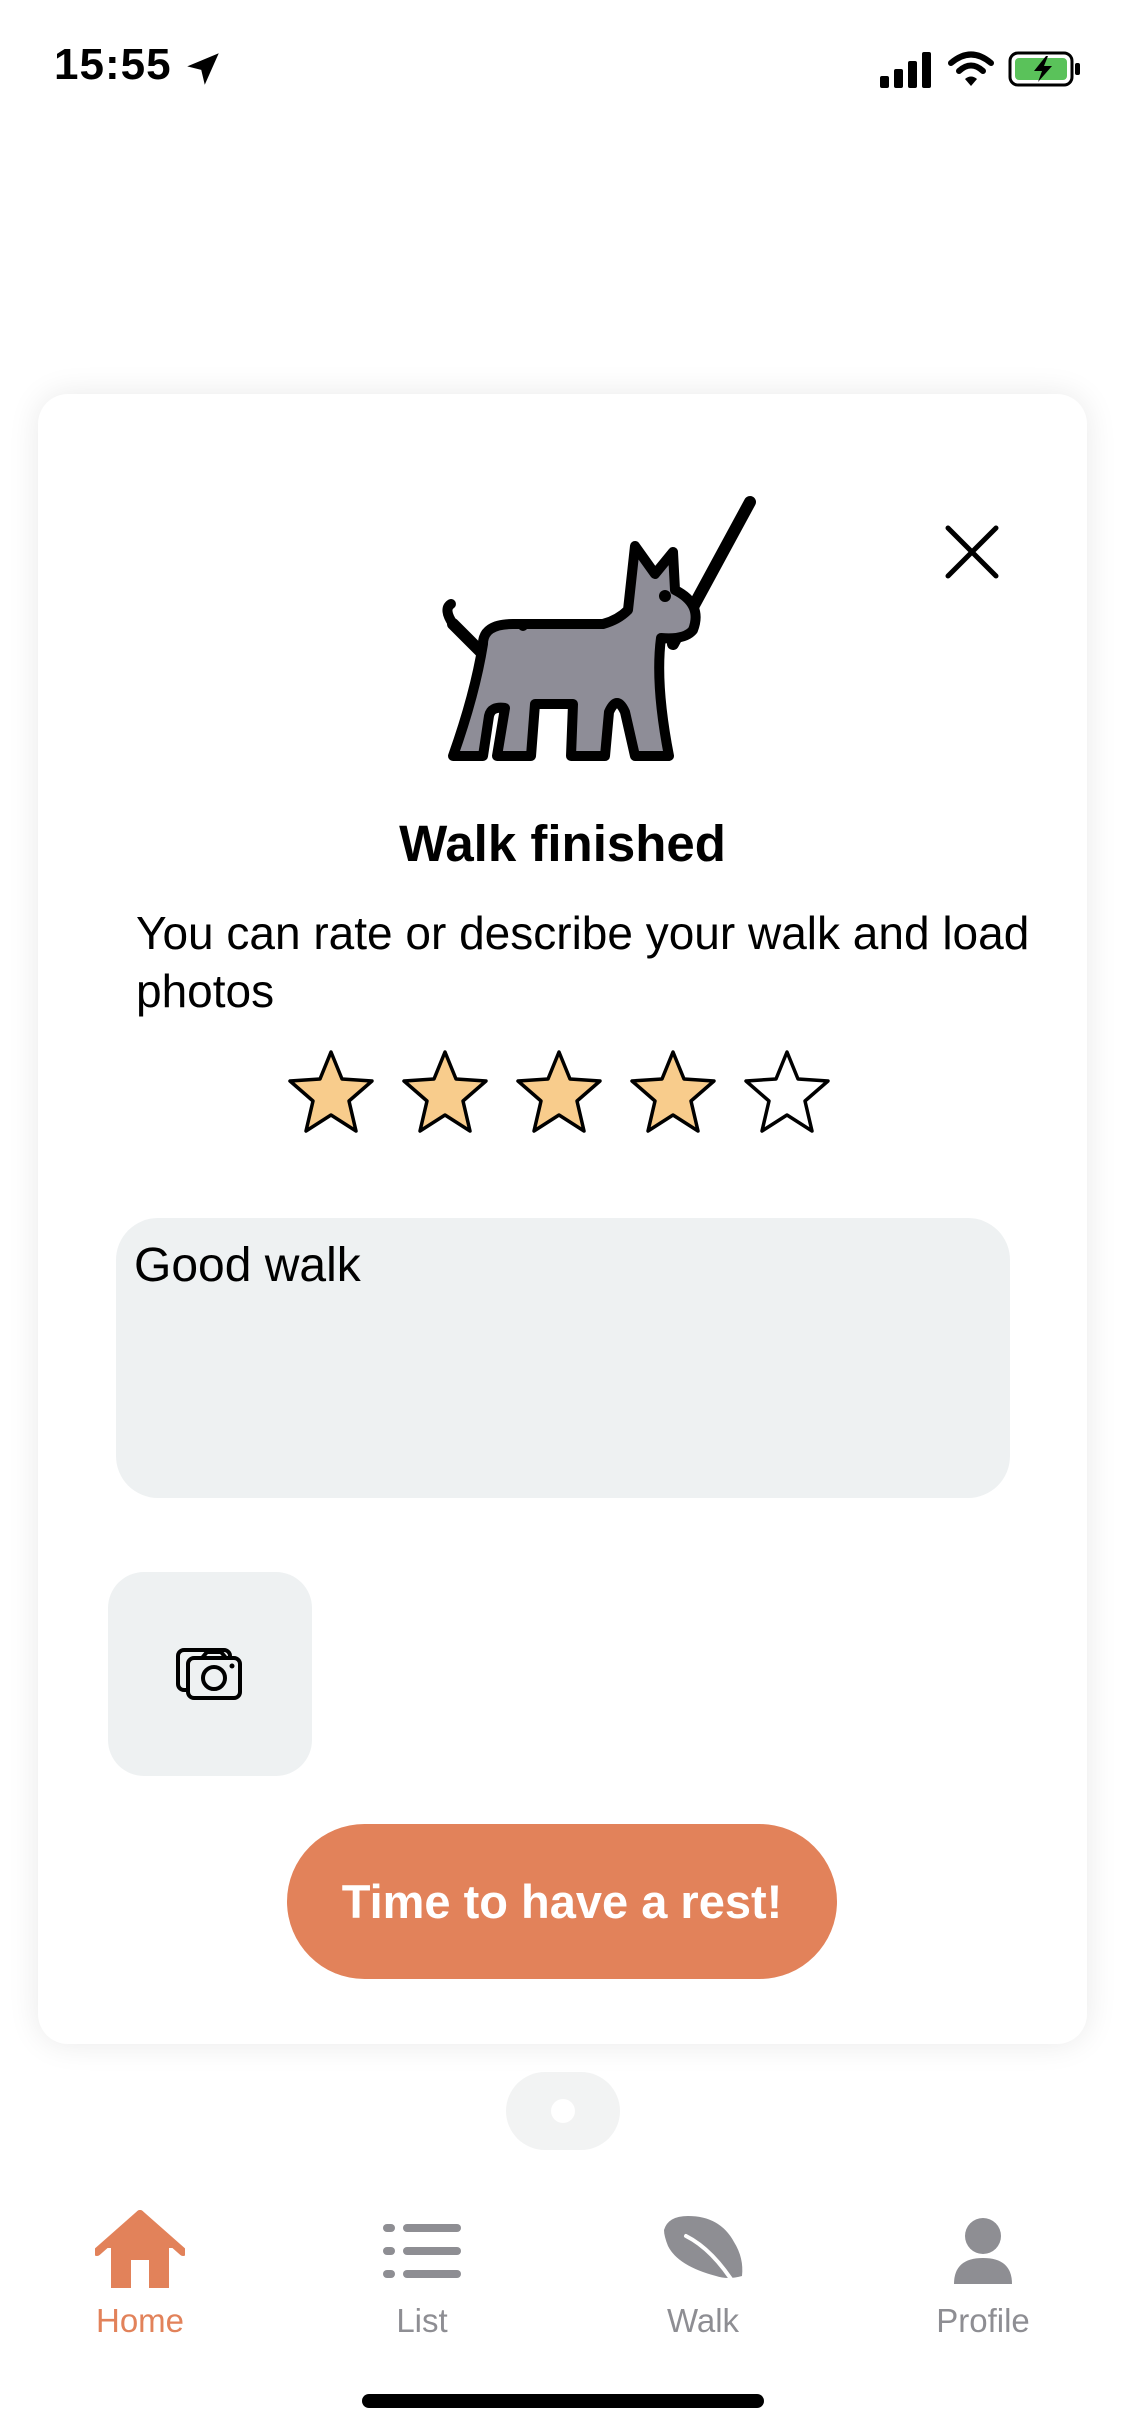  Describe the element at coordinates (703, 2320) in the screenshot. I see `tab-walk-label: Walk` at that location.